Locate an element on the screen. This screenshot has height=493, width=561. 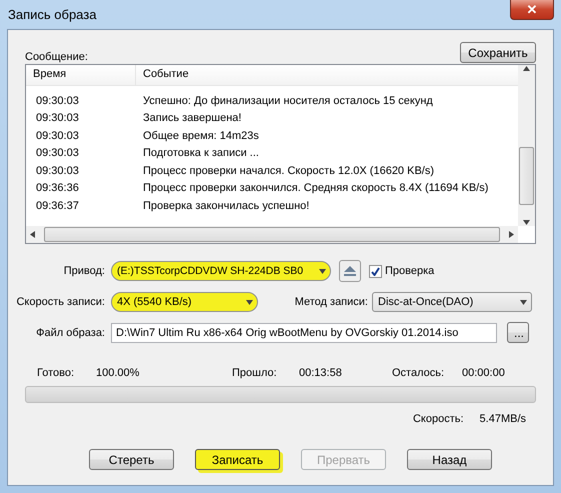
file-label: Файл образа: is located at coordinates (70, 332).